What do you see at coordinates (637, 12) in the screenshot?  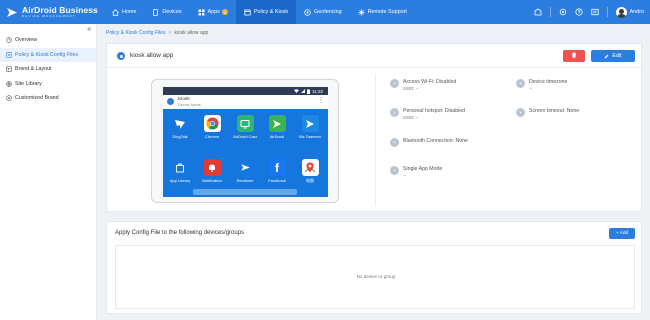 I see `user-name: Andro` at bounding box center [637, 12].